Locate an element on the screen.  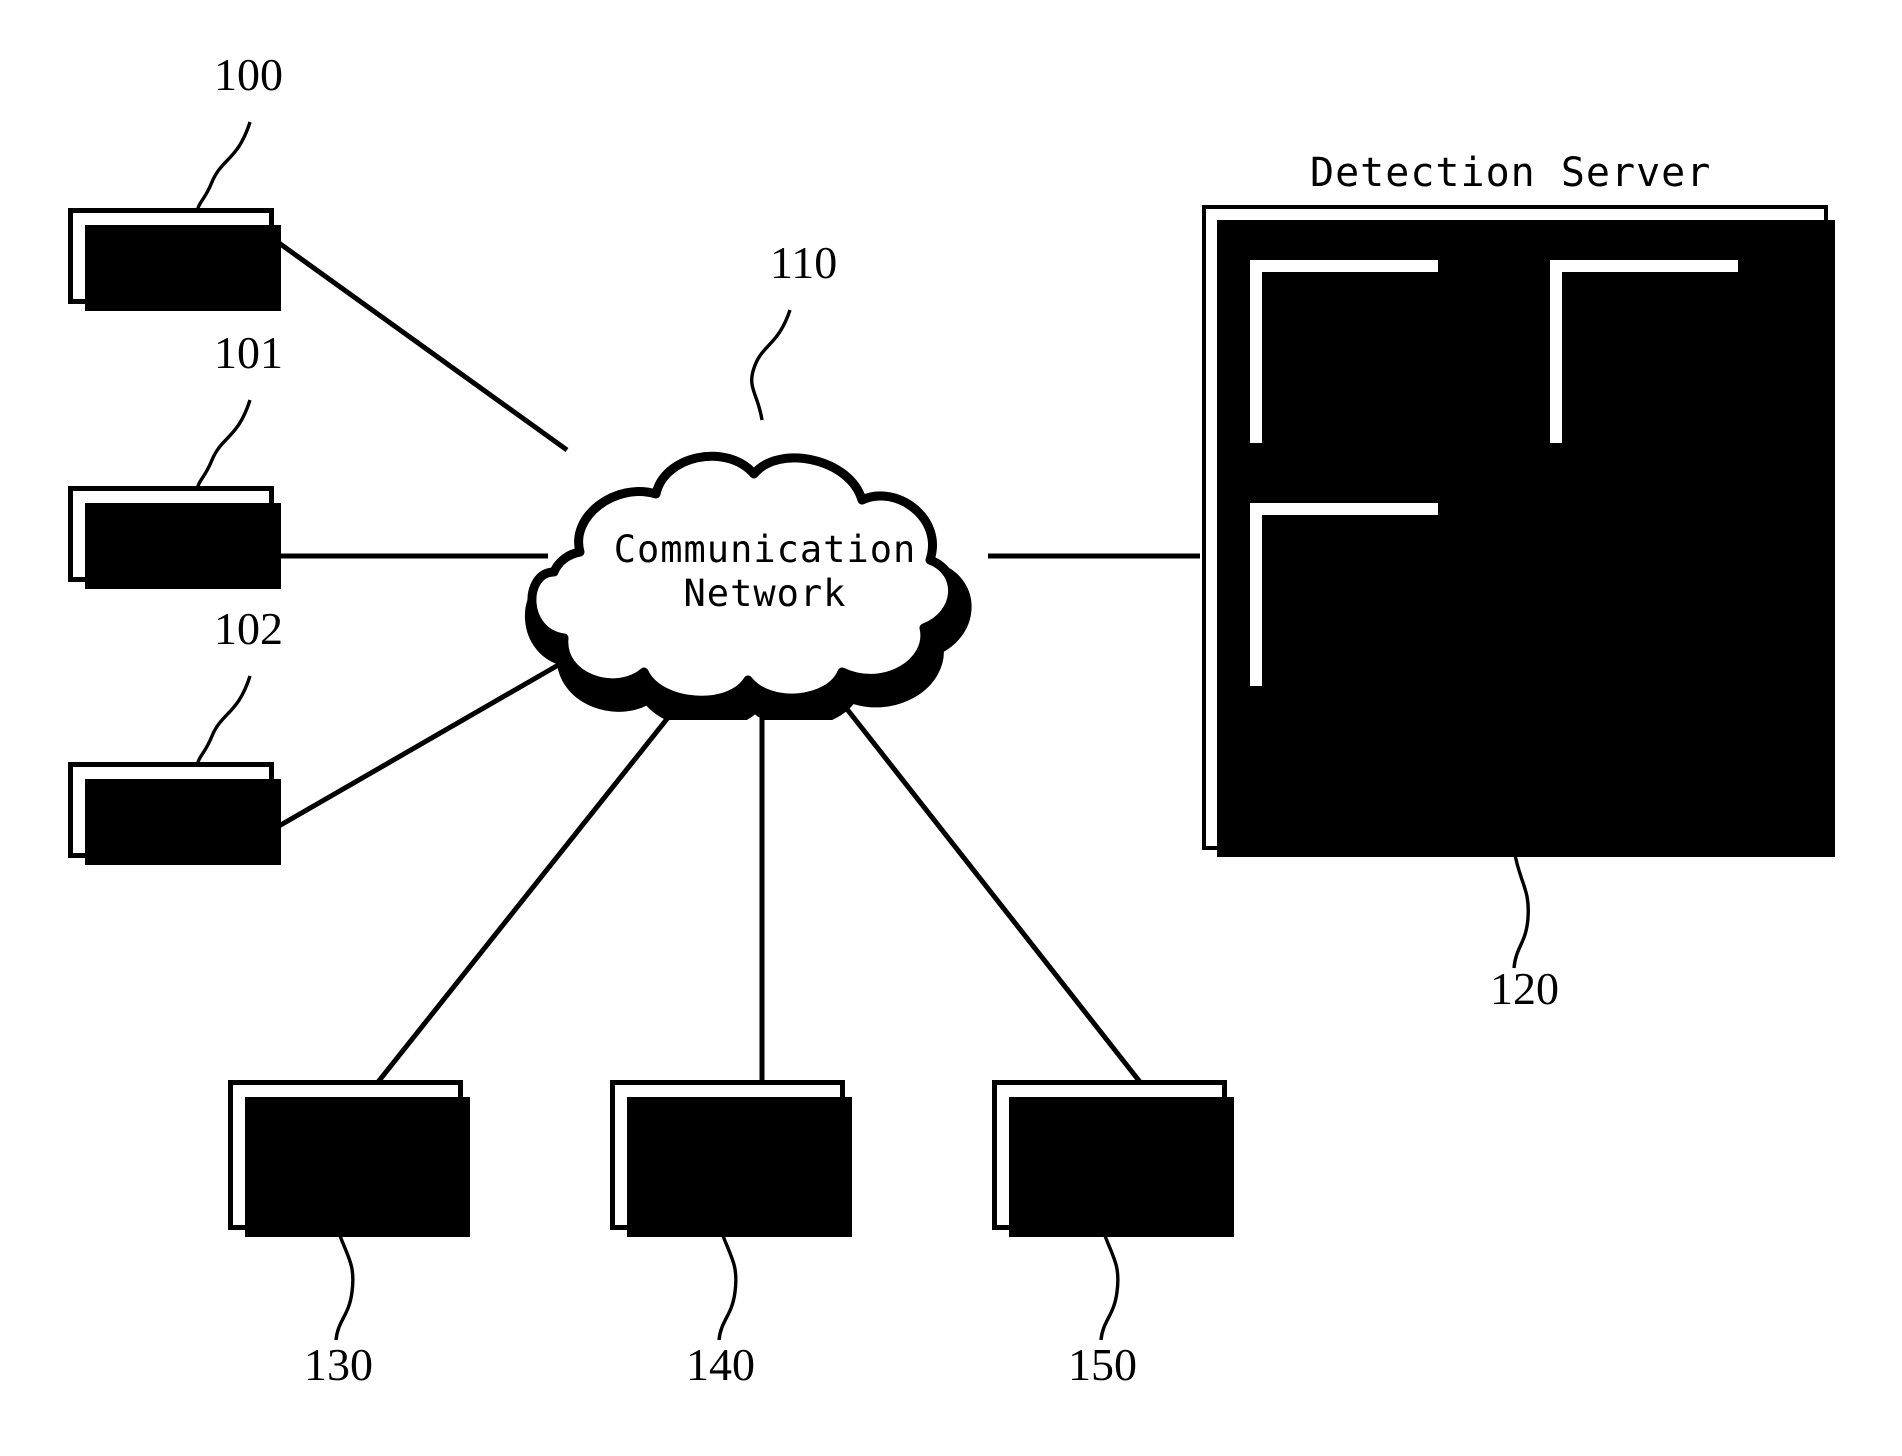
ref-numeral-110: 110 is located at coordinates (804, 262).